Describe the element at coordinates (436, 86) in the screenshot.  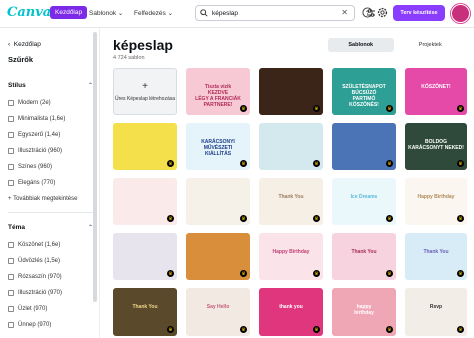
I see `template-card-text: KÖSZÖNET!` at that location.